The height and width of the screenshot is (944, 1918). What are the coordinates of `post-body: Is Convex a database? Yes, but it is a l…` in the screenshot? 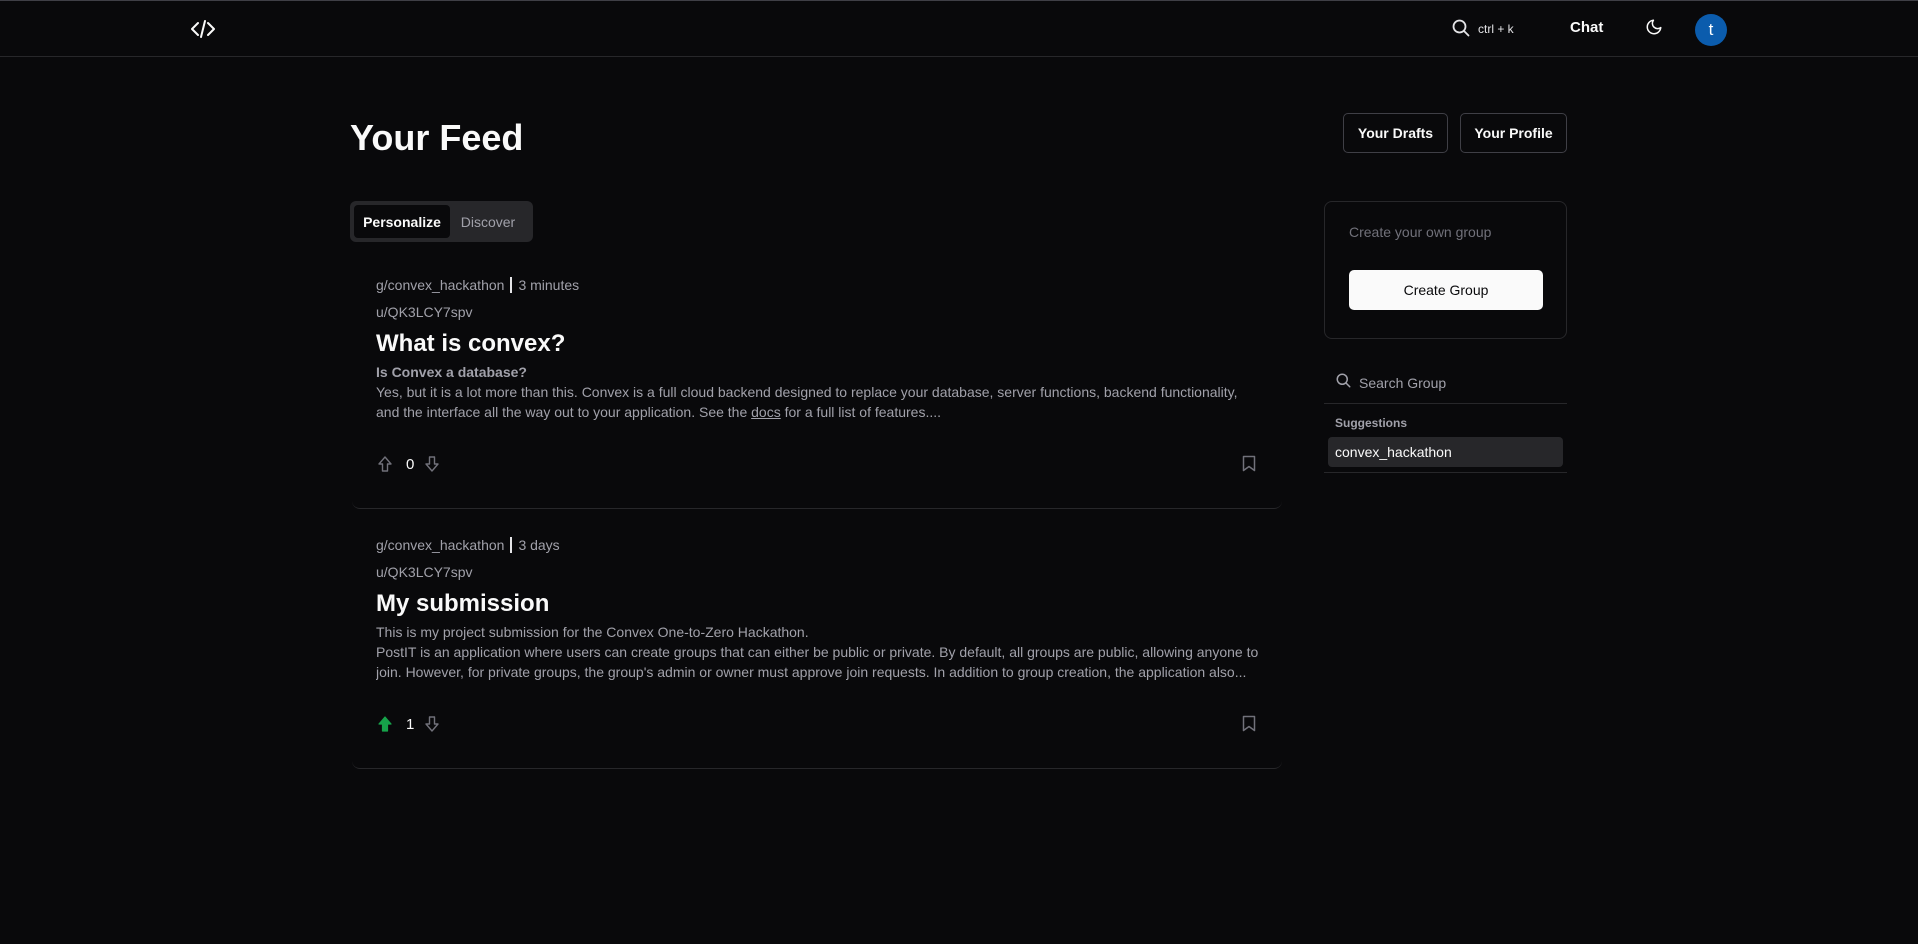 It's located at (818, 392).